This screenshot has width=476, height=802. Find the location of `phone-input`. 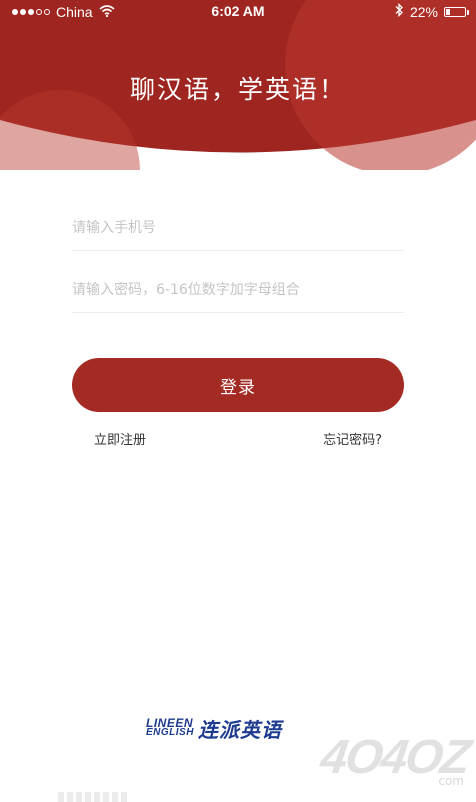

phone-input is located at coordinates (238, 228).